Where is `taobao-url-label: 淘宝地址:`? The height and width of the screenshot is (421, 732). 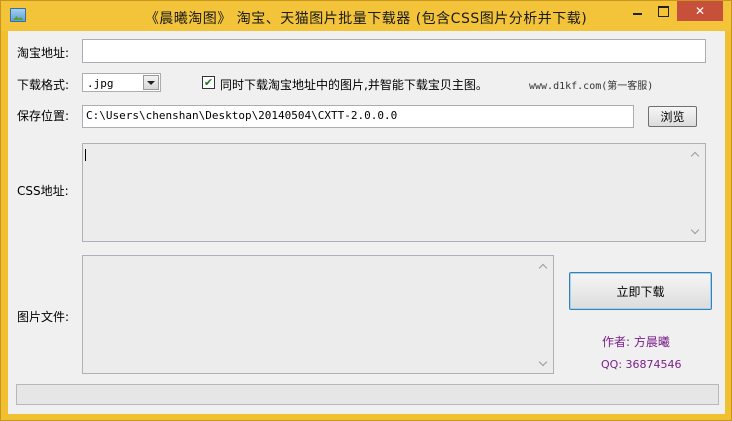 taobao-url-label: 淘宝地址: is located at coordinates (43, 53).